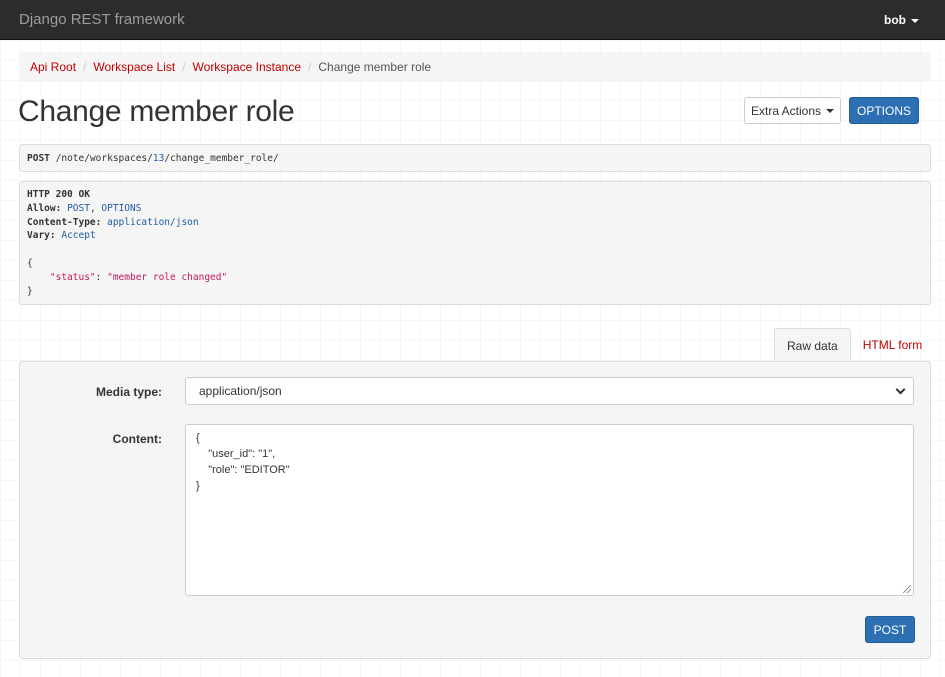 This screenshot has width=945, height=677. What do you see at coordinates (893, 345) in the screenshot?
I see `tab-html-form: HTML form` at bounding box center [893, 345].